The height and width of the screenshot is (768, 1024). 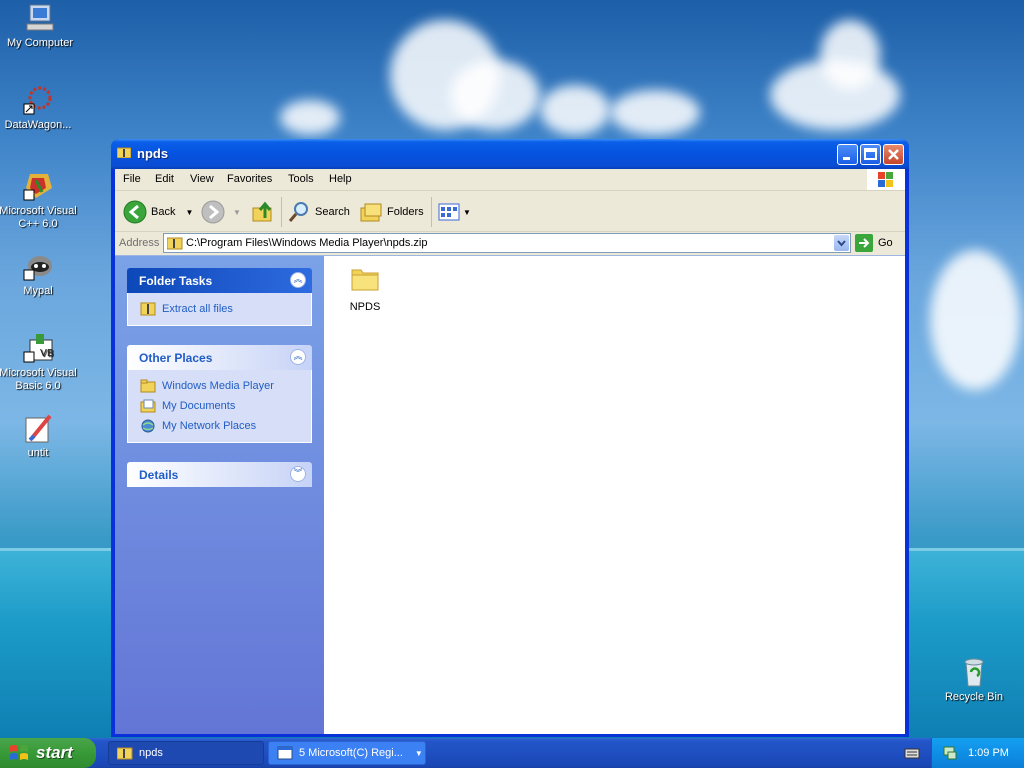 What do you see at coordinates (38, 100) in the screenshot?
I see `datawagon-icon` at bounding box center [38, 100].